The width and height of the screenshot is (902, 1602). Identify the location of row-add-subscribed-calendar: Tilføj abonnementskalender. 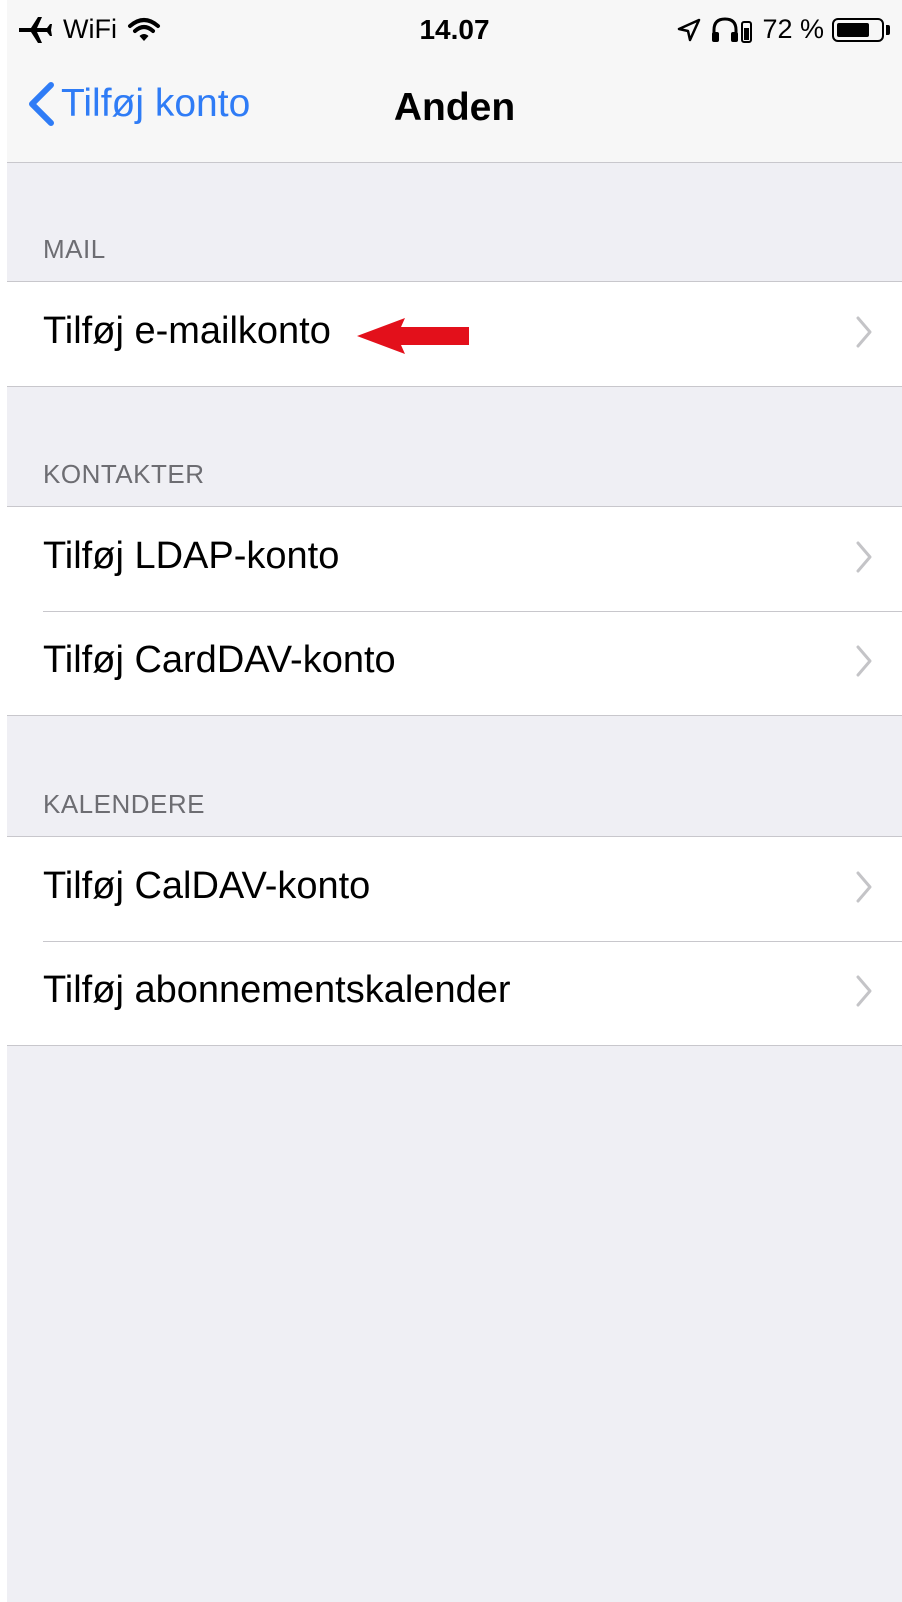
(454, 993).